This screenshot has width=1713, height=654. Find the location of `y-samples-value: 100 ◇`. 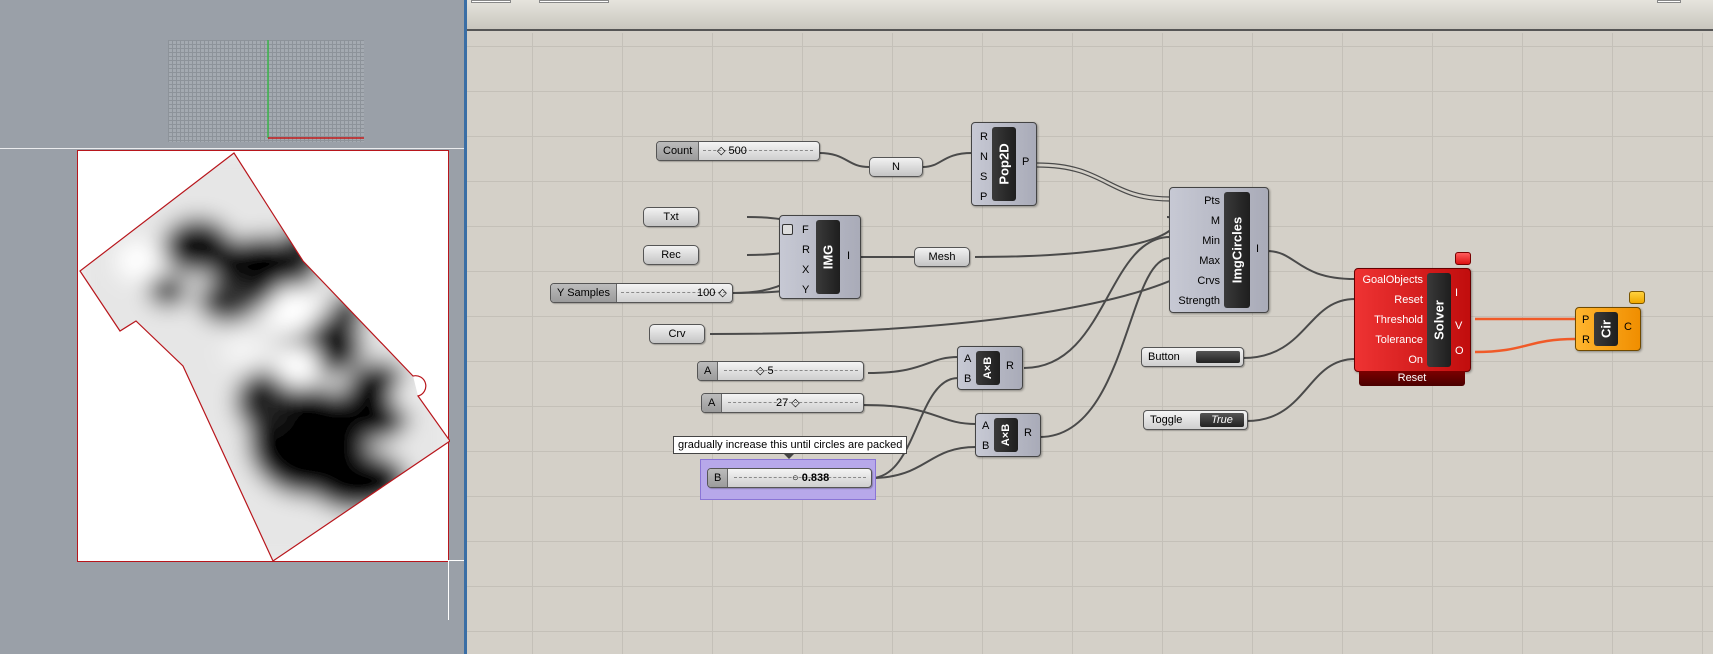

y-samples-value: 100 ◇ is located at coordinates (712, 293).